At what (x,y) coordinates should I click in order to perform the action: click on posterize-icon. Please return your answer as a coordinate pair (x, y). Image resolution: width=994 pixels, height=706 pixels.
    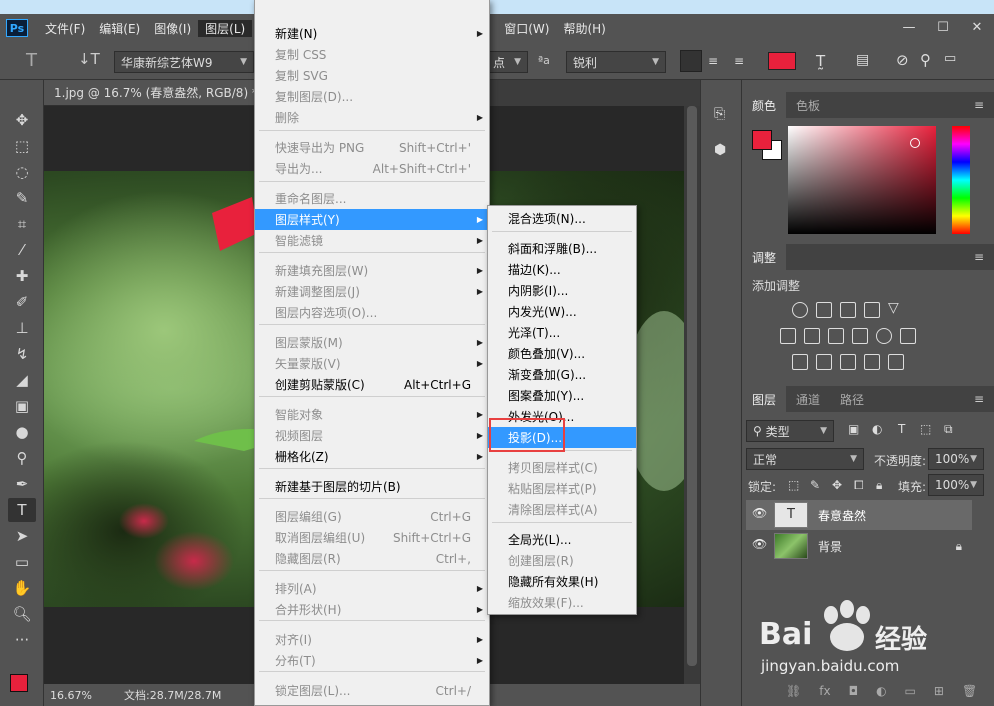
    Looking at the image, I should click on (824, 362).